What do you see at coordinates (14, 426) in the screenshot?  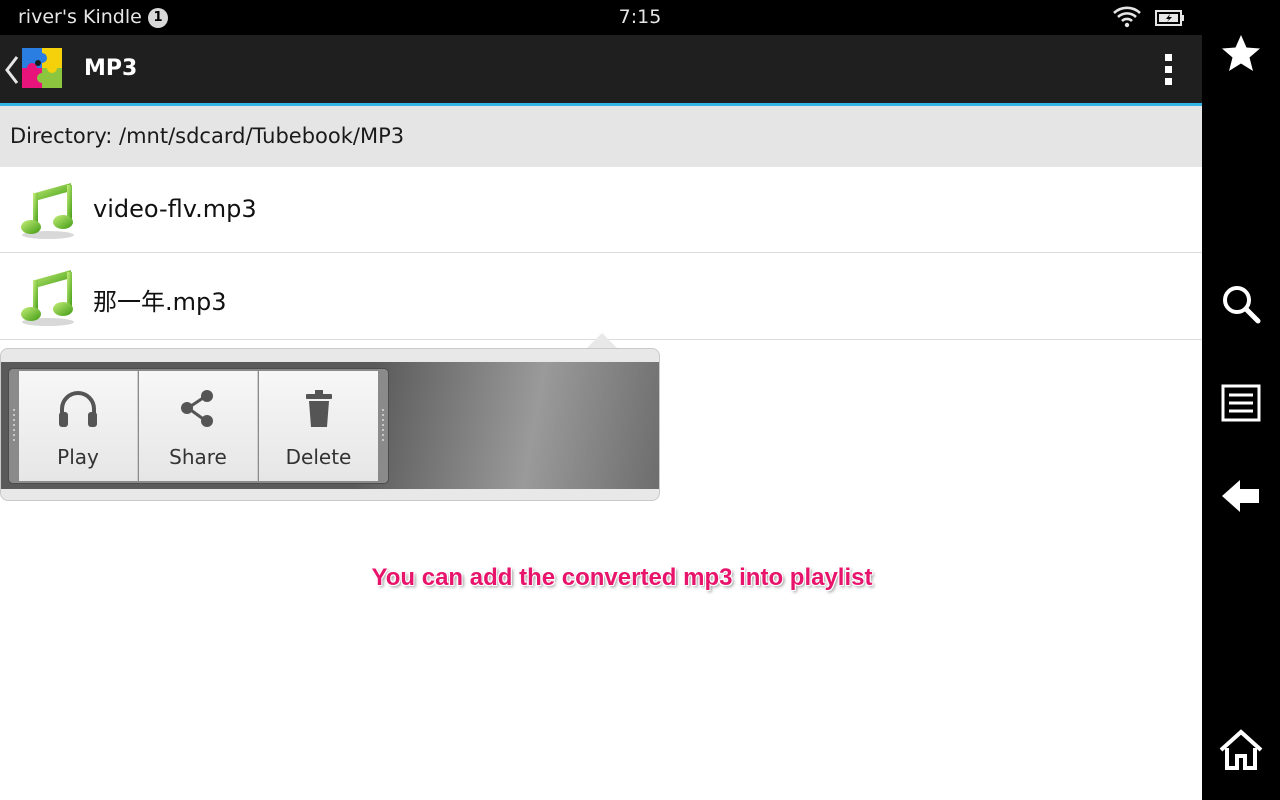 I see `scroll-grip-left` at bounding box center [14, 426].